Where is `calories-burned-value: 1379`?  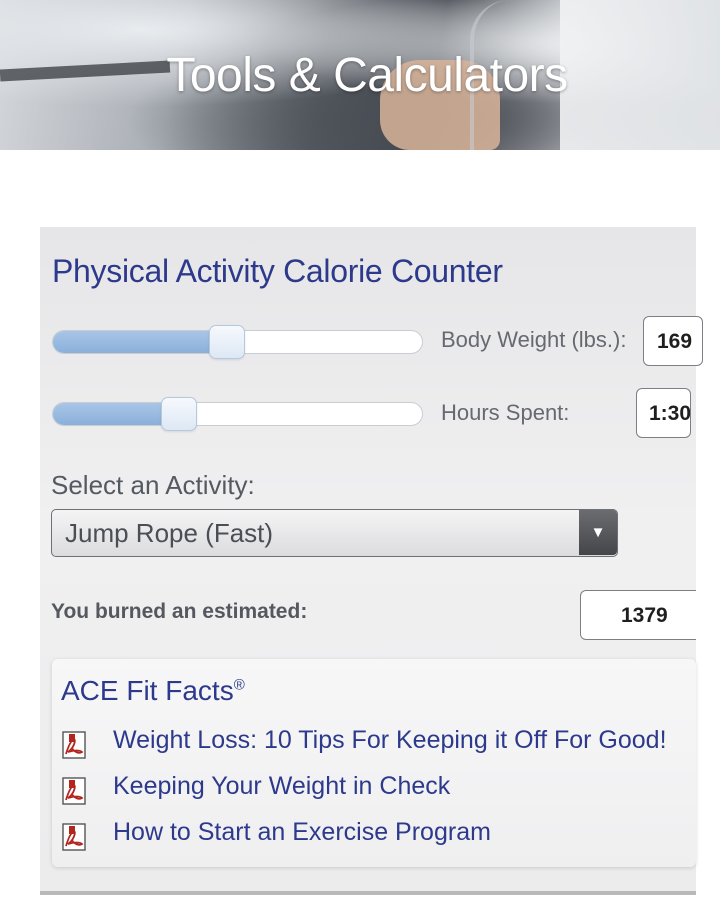
calories-burned-value: 1379 is located at coordinates (638, 615).